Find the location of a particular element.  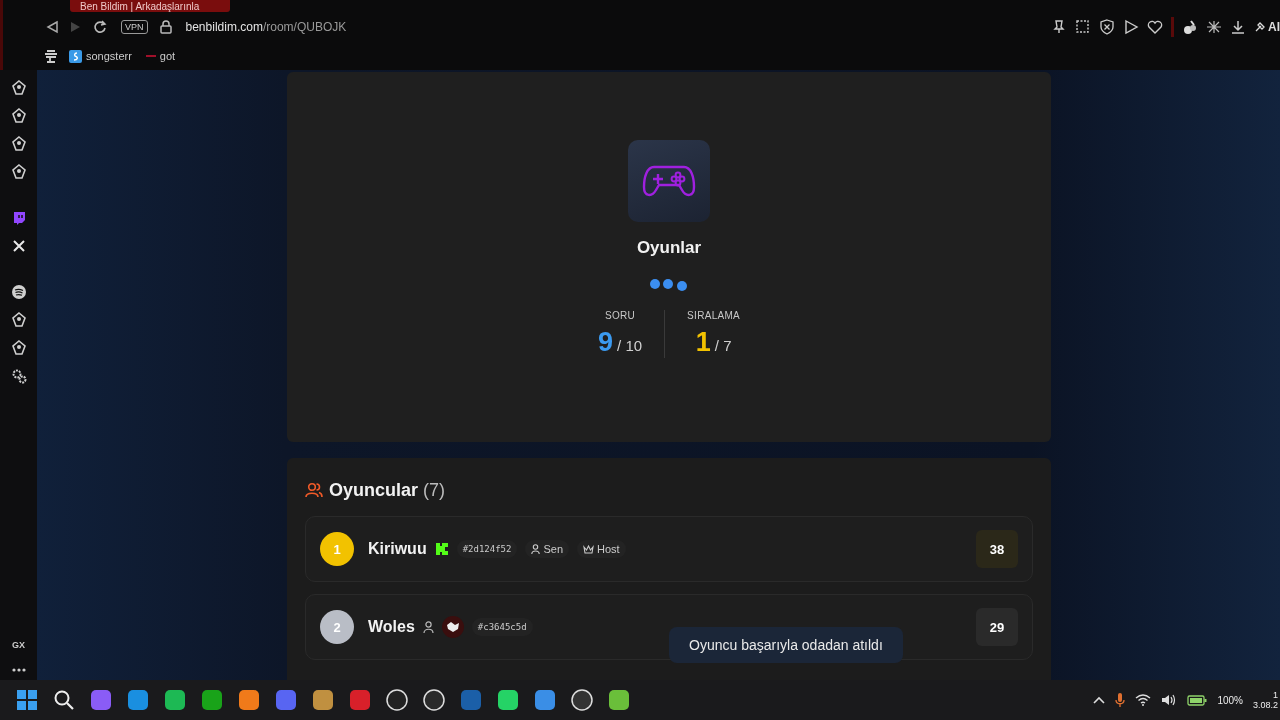

heart-icon is located at coordinates (1155, 27).